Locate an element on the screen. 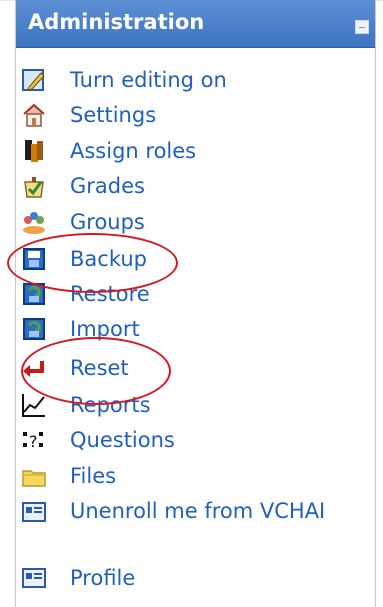  pencil-edit-icon is located at coordinates (33, 80).